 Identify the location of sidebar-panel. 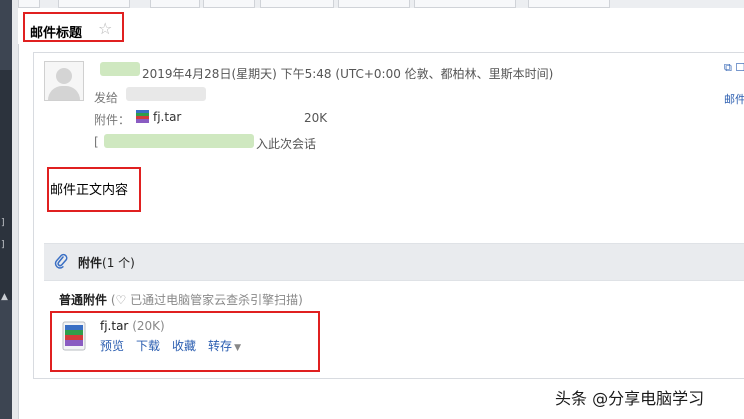
(6, 185).